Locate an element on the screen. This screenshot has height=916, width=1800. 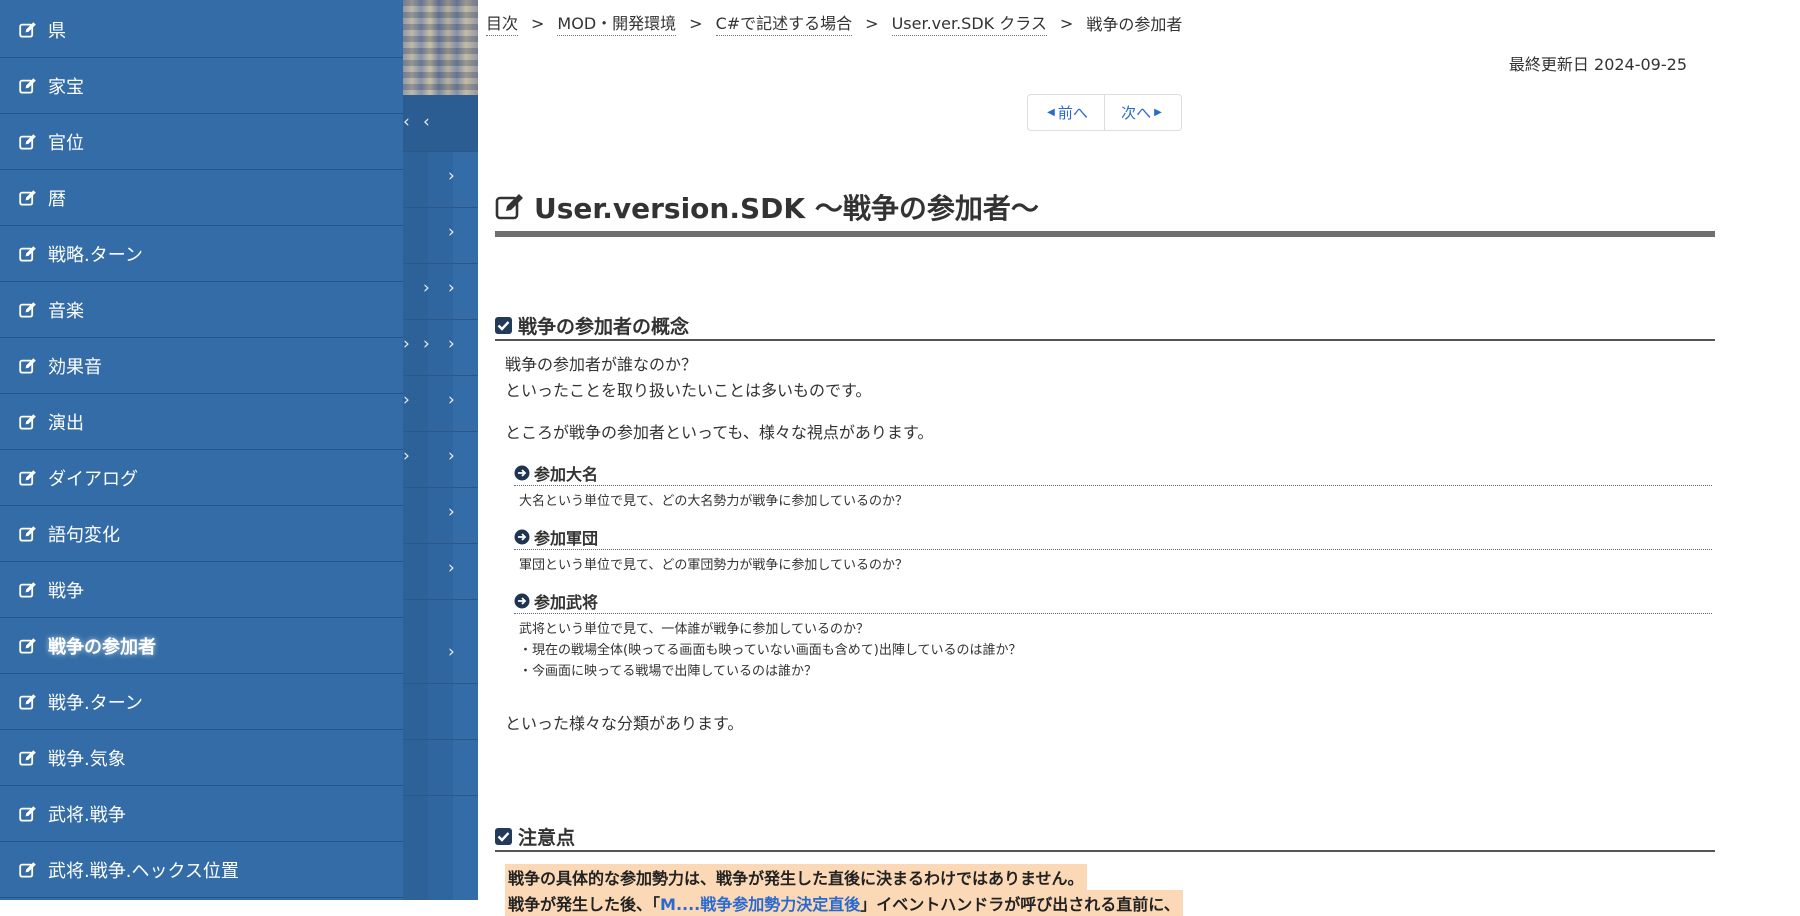
header-banner-image is located at coordinates (440, 47).